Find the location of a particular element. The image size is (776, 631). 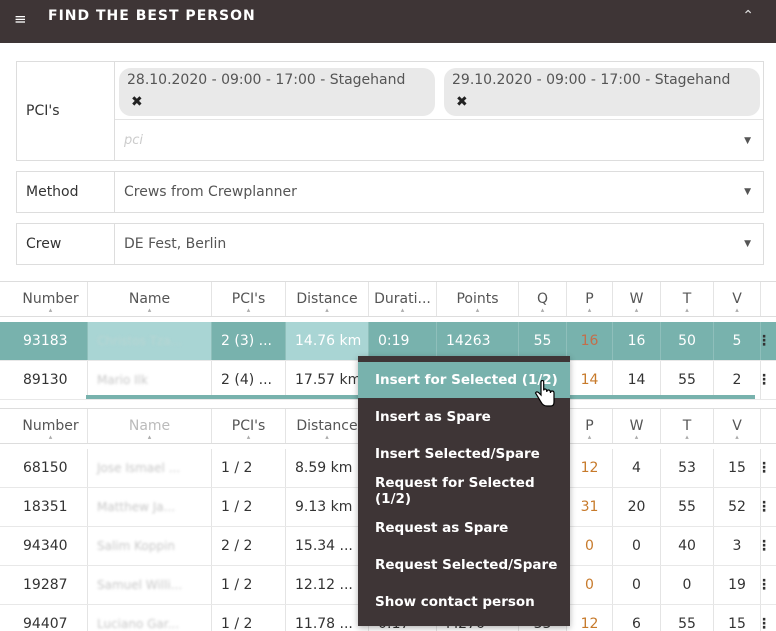

column-header-label: PCI's is located at coordinates (248, 426).